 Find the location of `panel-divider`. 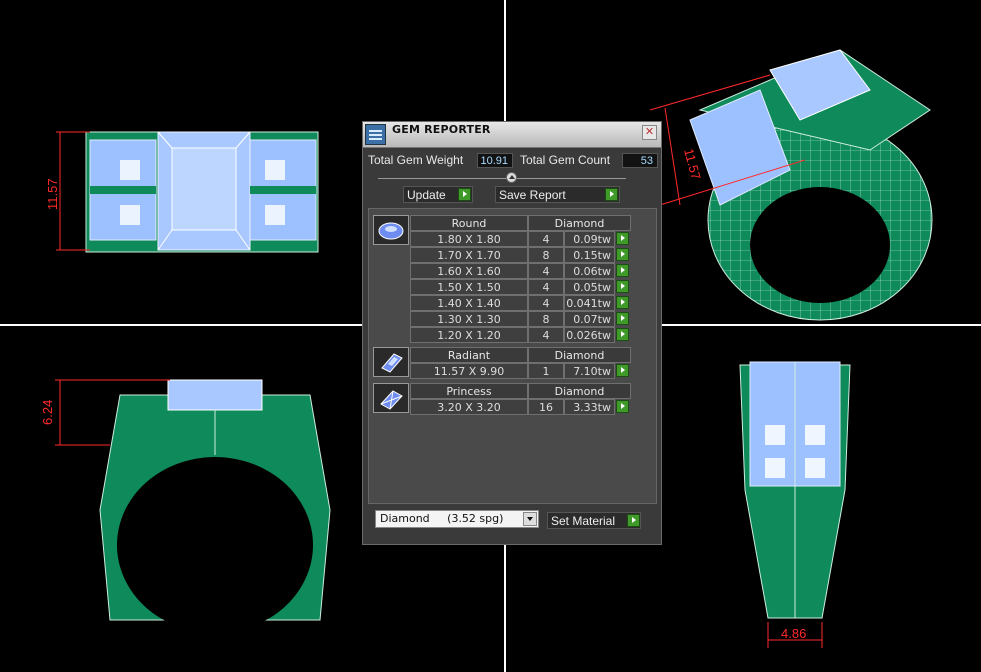

panel-divider is located at coordinates (502, 178).